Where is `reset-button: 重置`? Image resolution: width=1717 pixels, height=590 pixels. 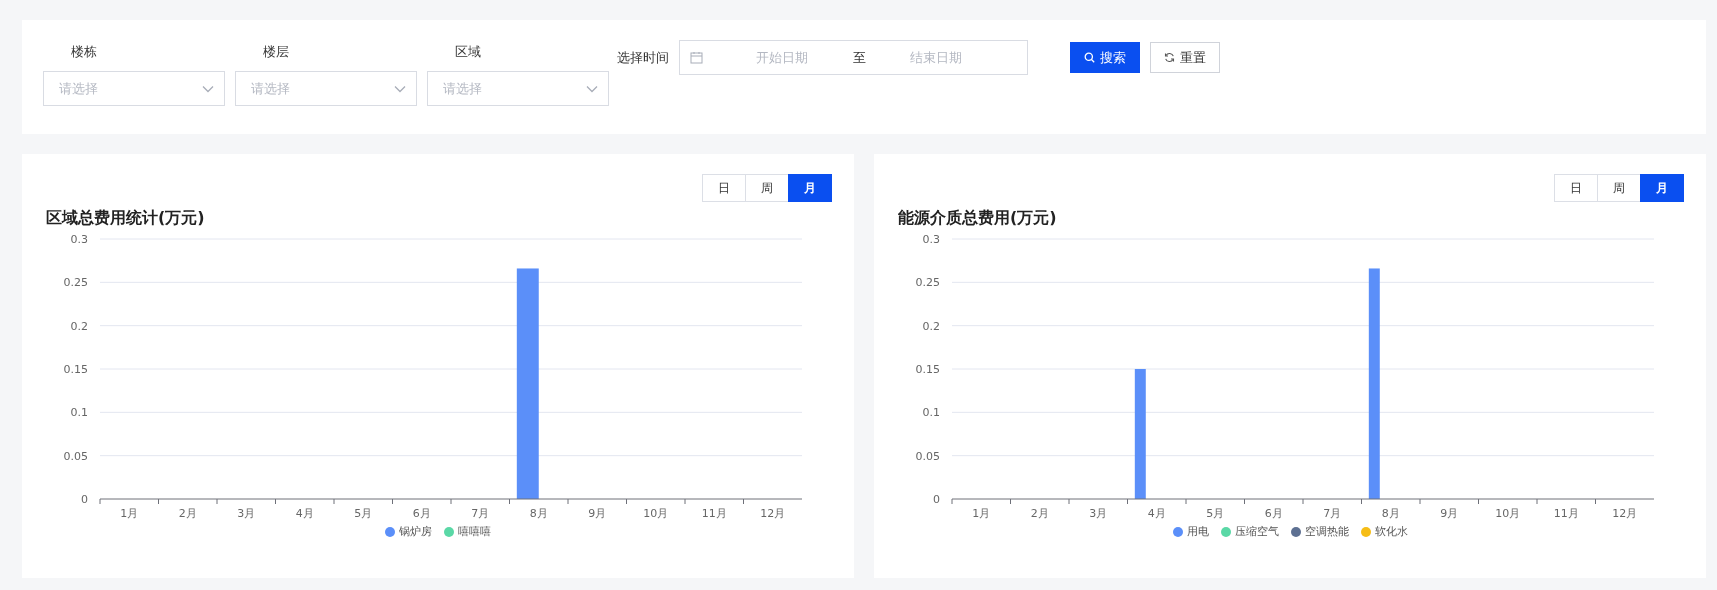
reset-button: 重置 is located at coordinates (1185, 57).